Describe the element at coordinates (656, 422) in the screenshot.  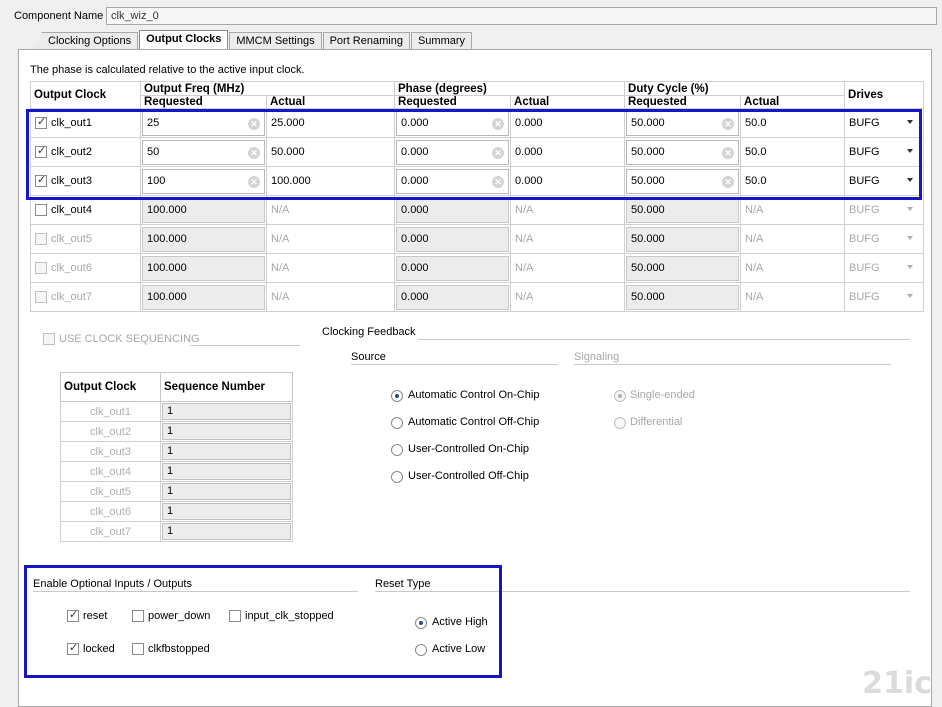
I see `differential-label: Differential` at that location.